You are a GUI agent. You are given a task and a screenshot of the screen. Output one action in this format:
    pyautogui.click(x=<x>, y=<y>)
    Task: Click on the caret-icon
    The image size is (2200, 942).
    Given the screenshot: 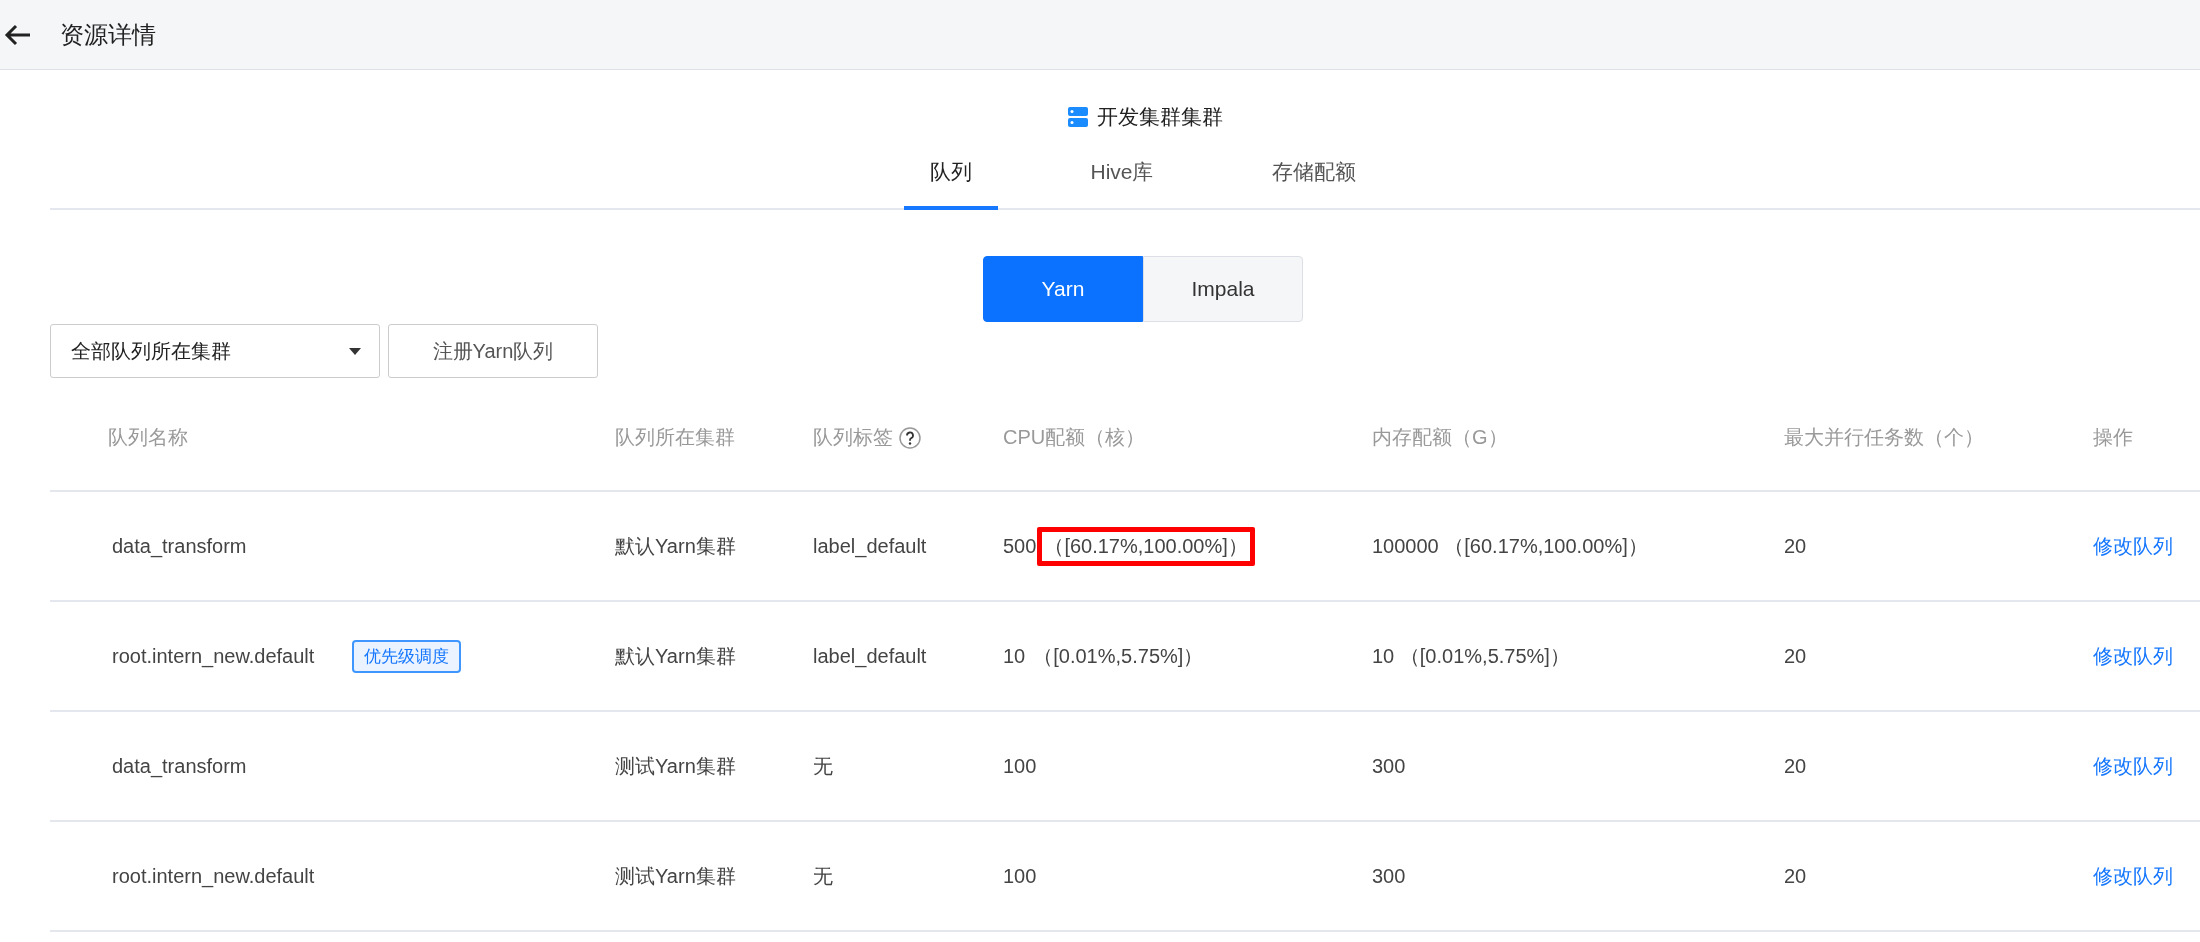 What is the action you would take?
    pyautogui.click(x=355, y=351)
    